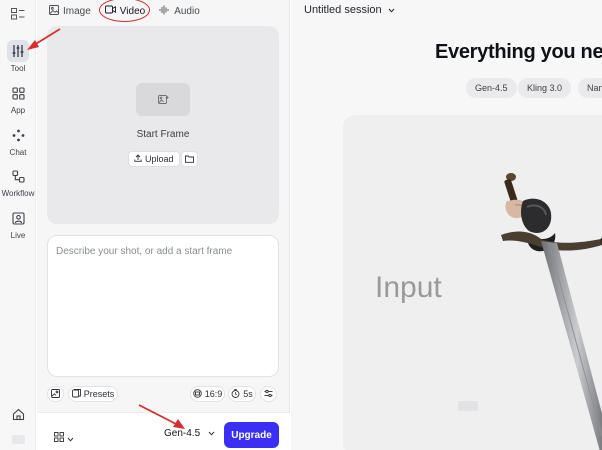 The height and width of the screenshot is (450, 602). I want to click on sidebar-item-live: Live, so click(18, 223).